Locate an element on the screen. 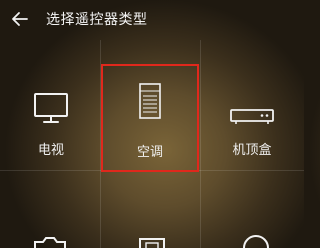 This screenshot has width=320, height=248. arrow-left-icon is located at coordinates (20, 19).